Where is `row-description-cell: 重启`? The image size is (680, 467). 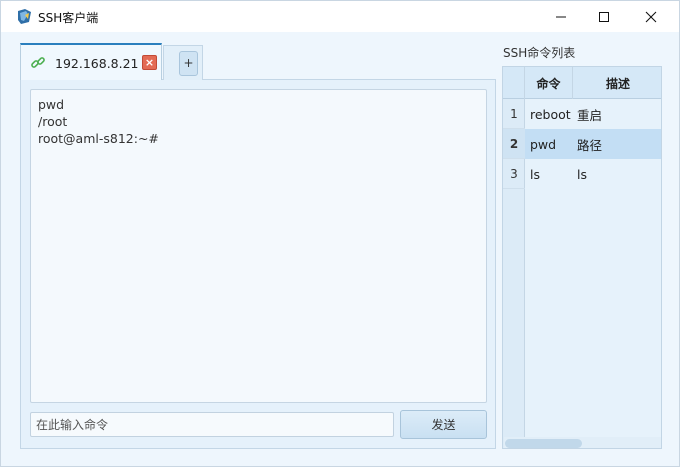 row-description-cell: 重启 is located at coordinates (589, 114).